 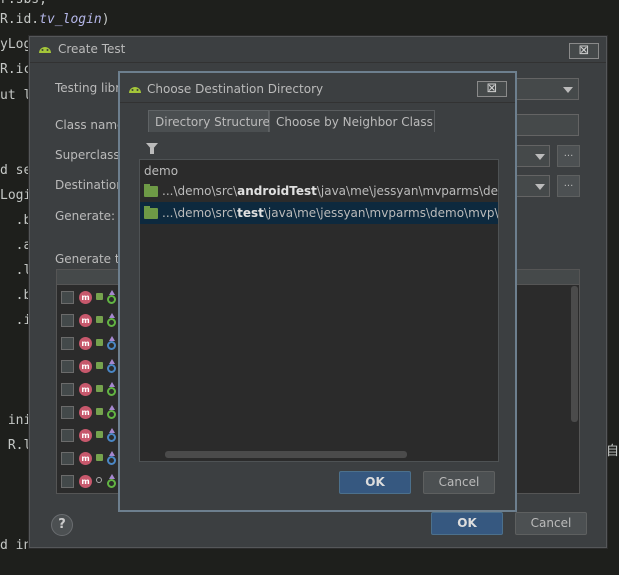 I want to click on tab-choose-by-neighbor-class: Choose by Neighbor Class, so click(x=352, y=121).